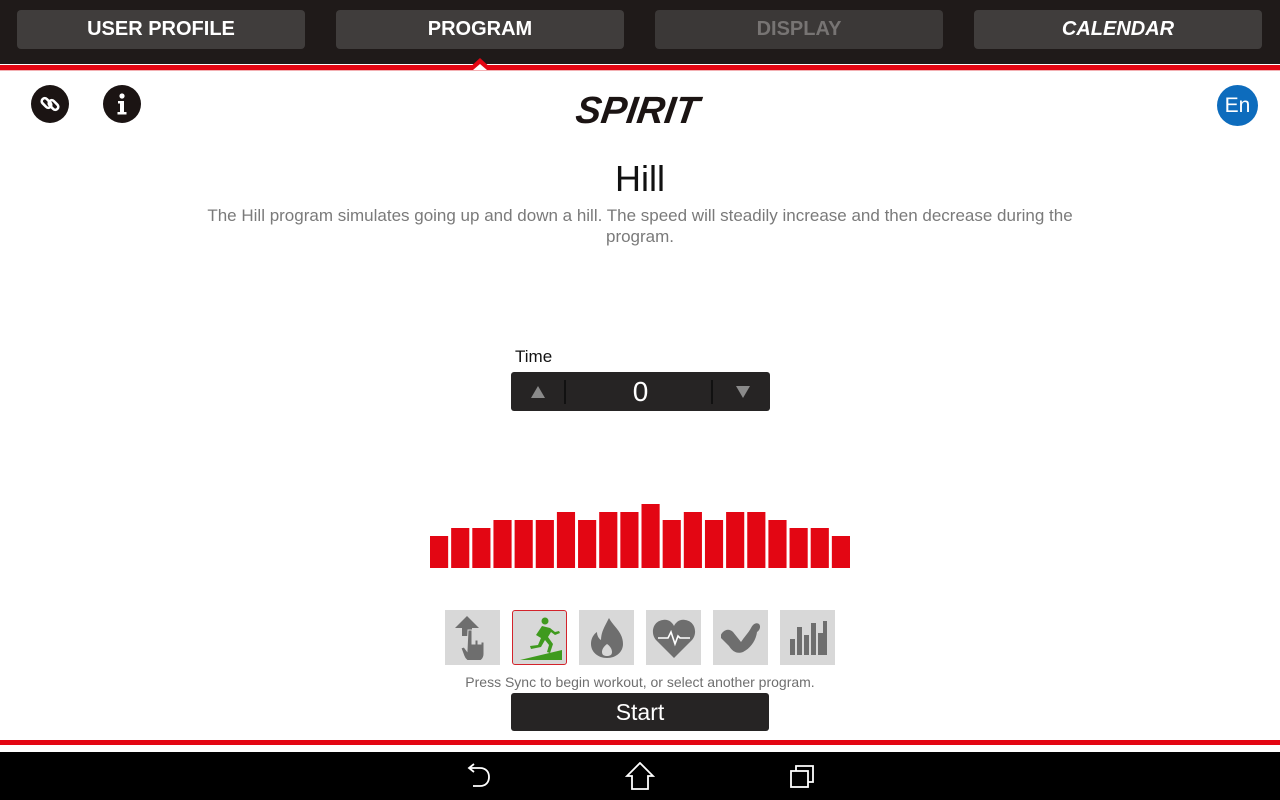 This screenshot has width=1280, height=800. I want to click on fat-burn-icon, so click(606, 637).